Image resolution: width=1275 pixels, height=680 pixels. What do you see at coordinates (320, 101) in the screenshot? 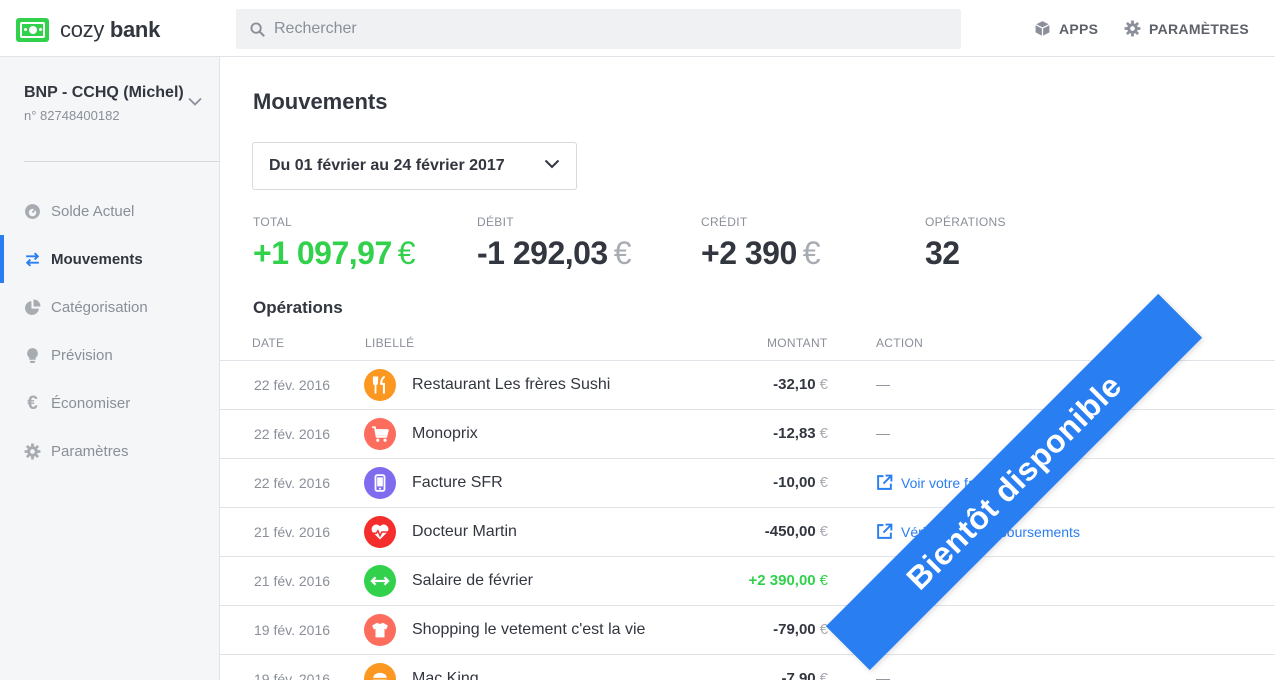
I see `page-title: Mouvements` at bounding box center [320, 101].